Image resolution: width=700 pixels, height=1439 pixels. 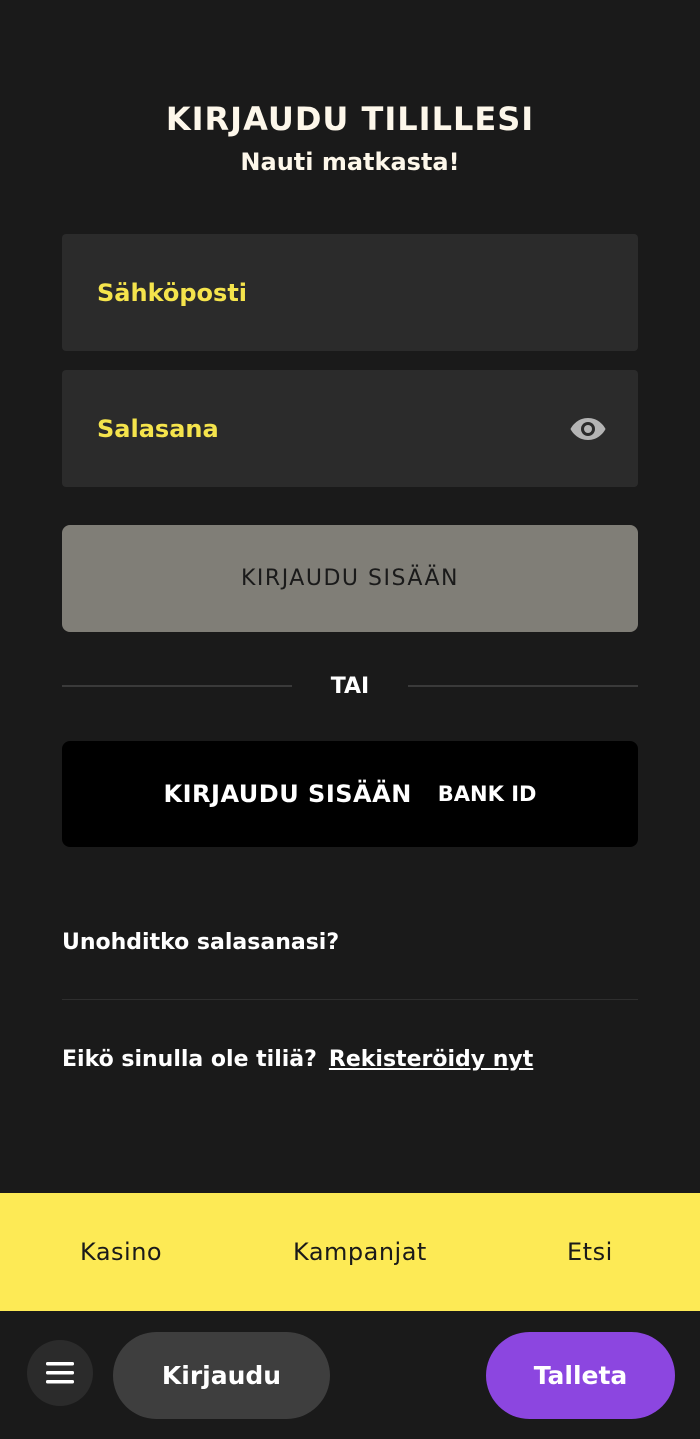 What do you see at coordinates (580, 1375) in the screenshot?
I see `deposit-button: Talleta` at bounding box center [580, 1375].